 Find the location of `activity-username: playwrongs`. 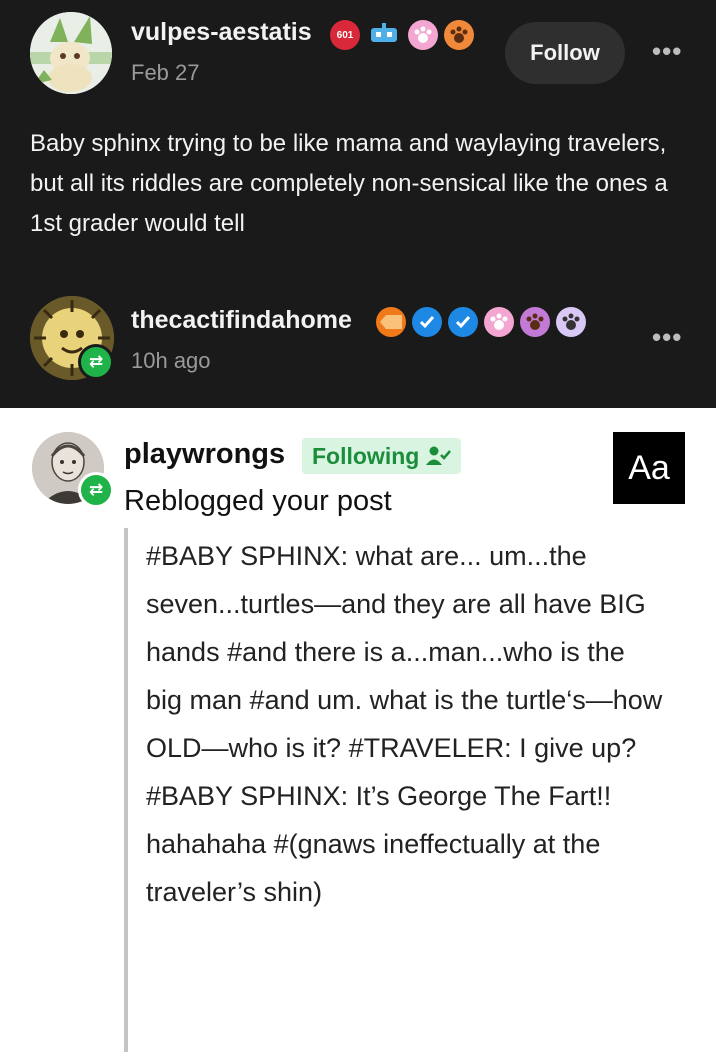

activity-username: playwrongs is located at coordinates (204, 454).